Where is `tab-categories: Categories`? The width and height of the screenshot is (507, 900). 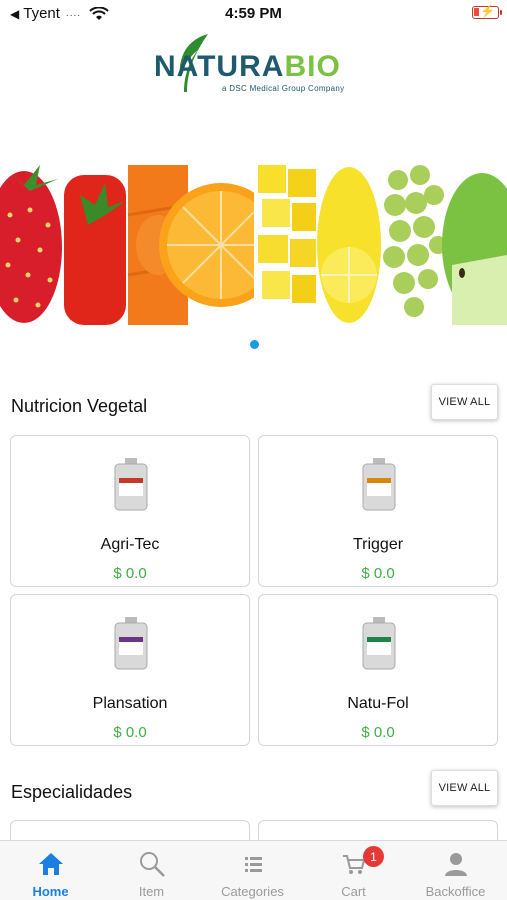
tab-categories: Categories is located at coordinates (252, 870).